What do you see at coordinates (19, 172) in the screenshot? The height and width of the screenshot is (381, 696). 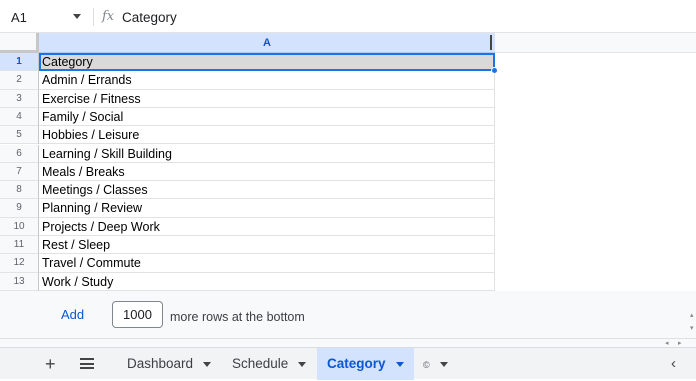 I see `row-header: 7` at bounding box center [19, 172].